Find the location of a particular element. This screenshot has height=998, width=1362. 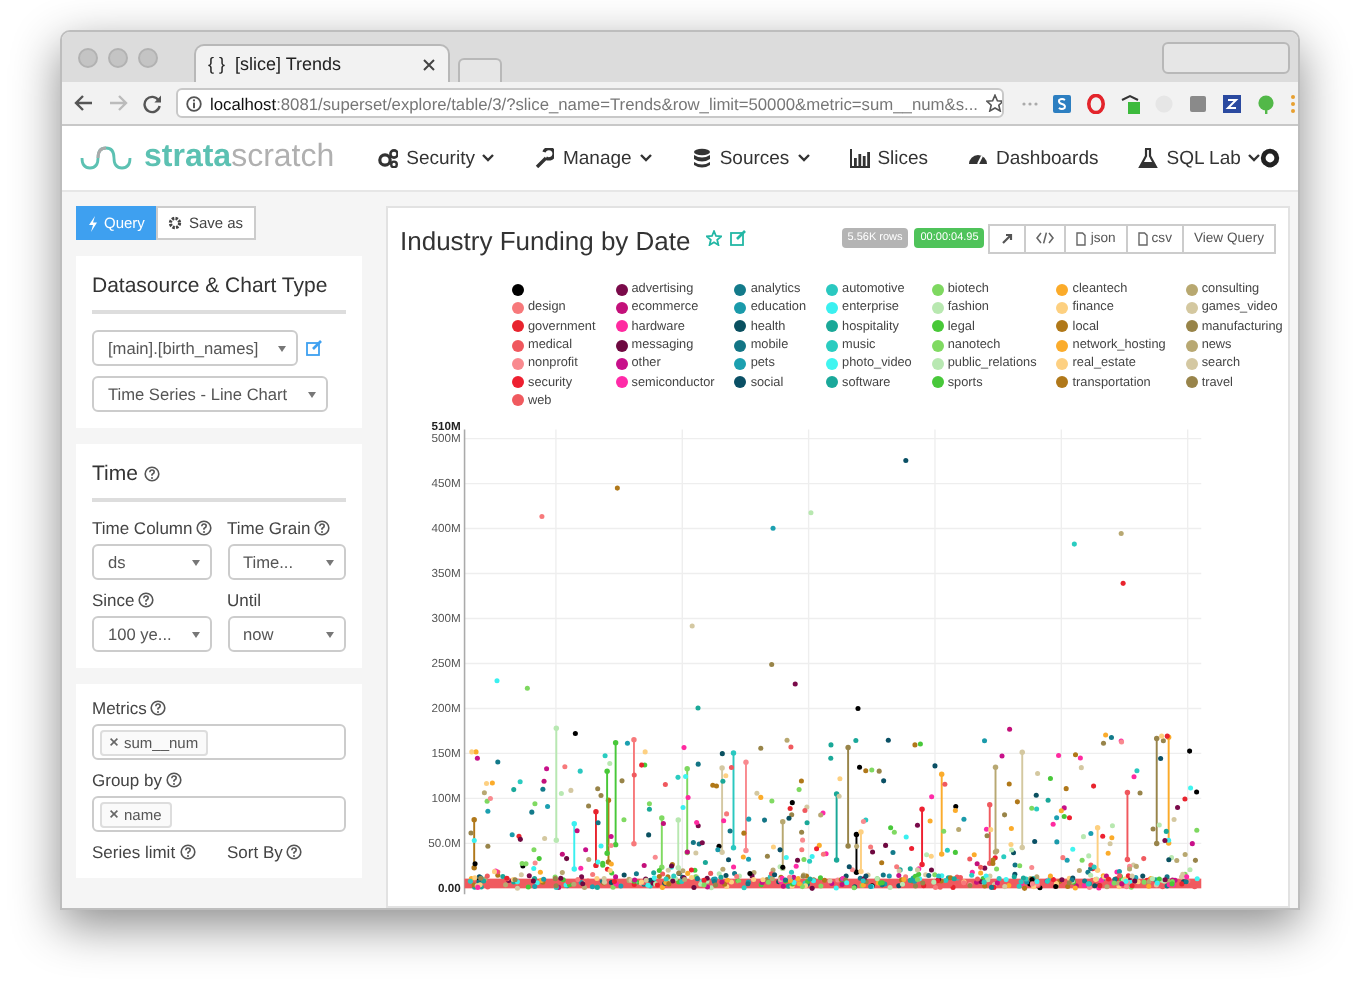

embed-code-button is located at coordinates (1045, 238).